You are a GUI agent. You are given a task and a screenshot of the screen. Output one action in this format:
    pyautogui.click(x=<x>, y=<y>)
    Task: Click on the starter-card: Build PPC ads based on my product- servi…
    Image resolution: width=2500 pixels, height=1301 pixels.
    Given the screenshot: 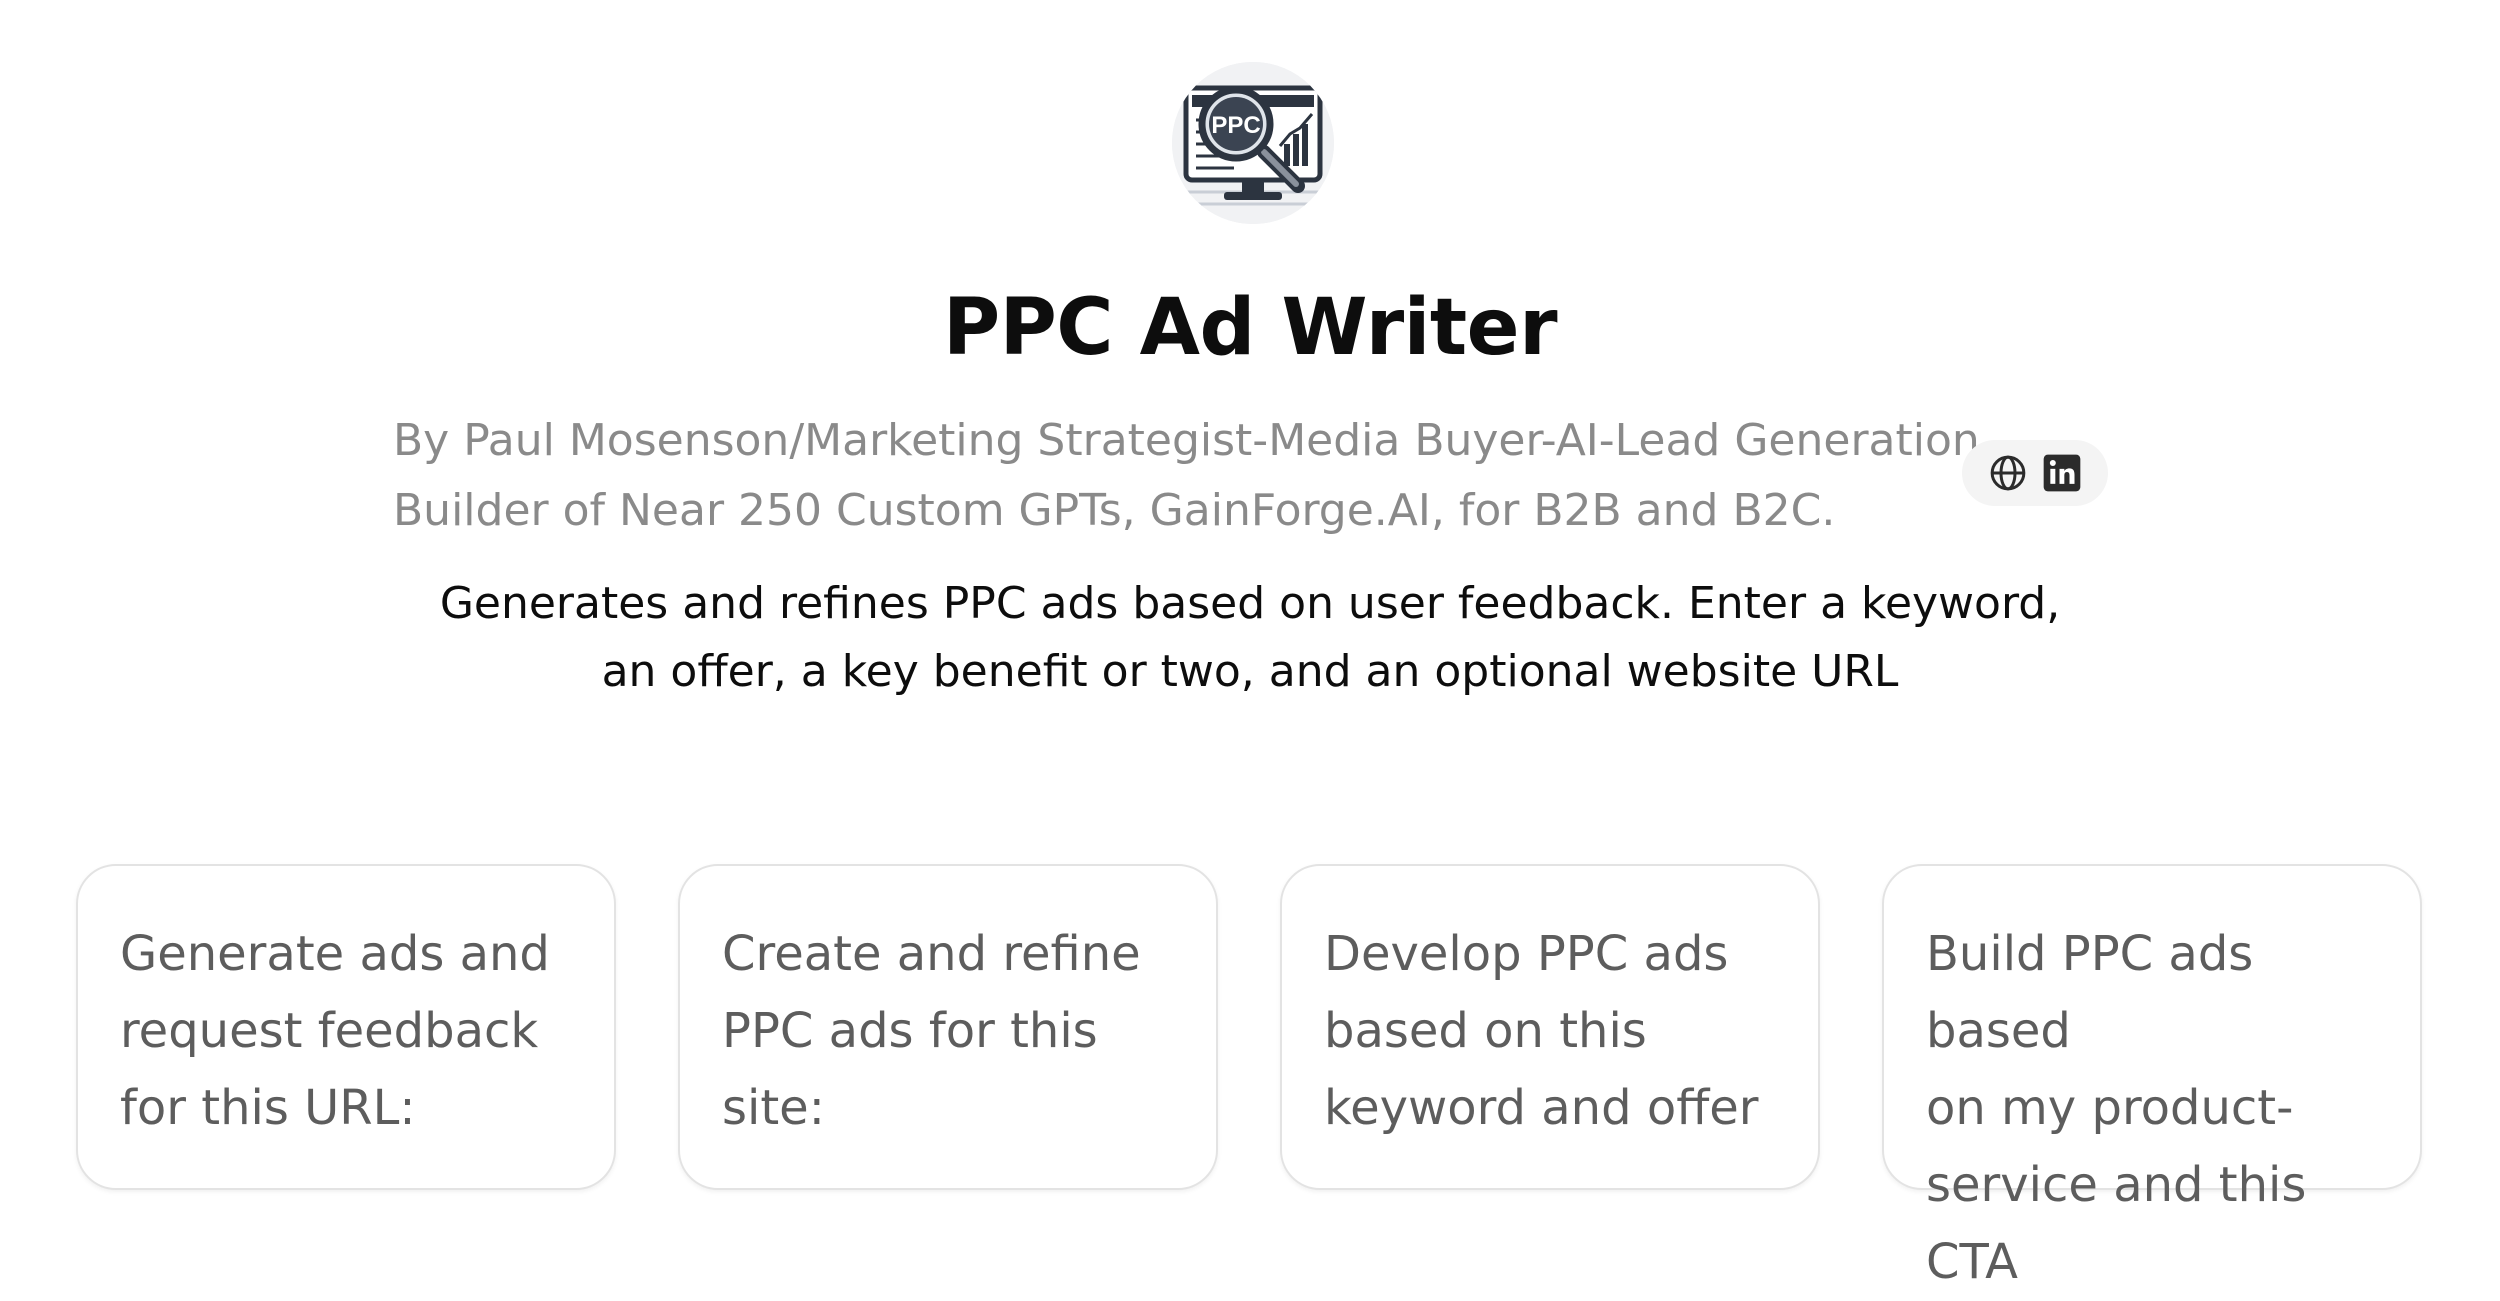 What is the action you would take?
    pyautogui.click(x=2152, y=1077)
    